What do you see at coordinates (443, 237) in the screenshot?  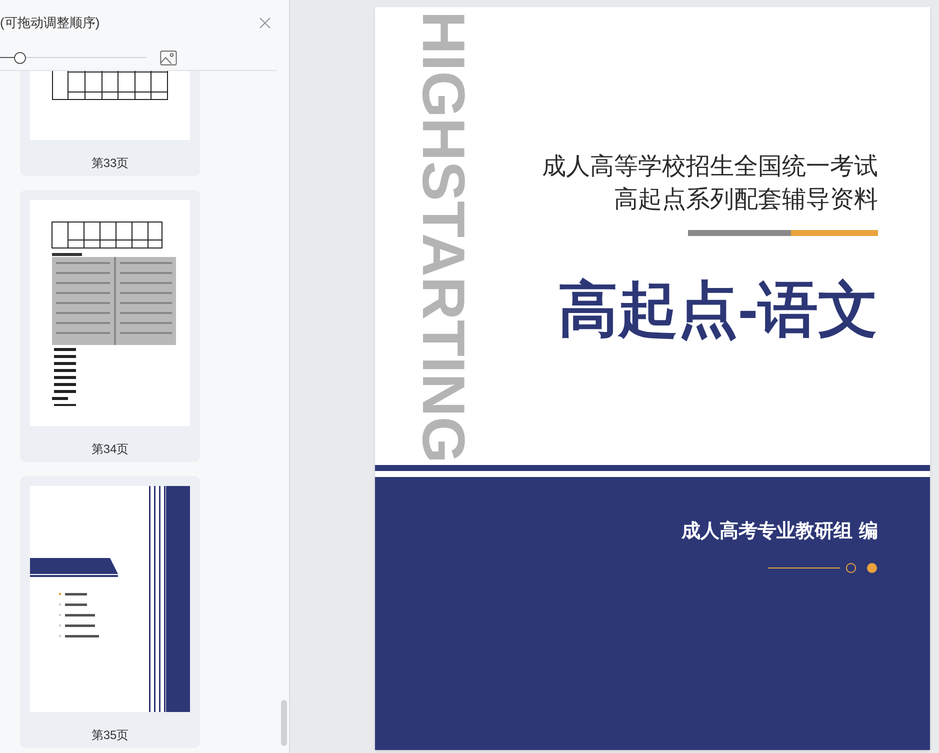 I see `cover-watermark-text: HIGHSTARTING` at bounding box center [443, 237].